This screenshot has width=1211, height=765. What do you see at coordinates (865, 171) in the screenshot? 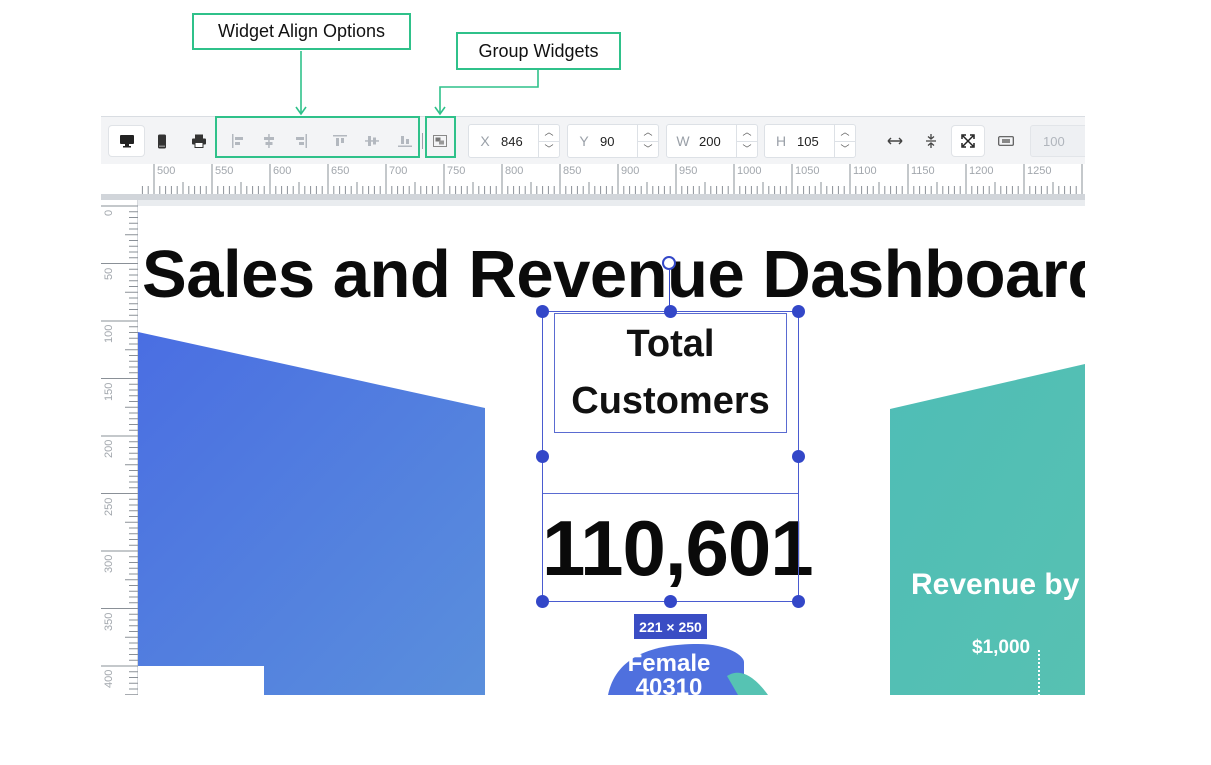
I see `ruler-label: 1100` at bounding box center [865, 171].